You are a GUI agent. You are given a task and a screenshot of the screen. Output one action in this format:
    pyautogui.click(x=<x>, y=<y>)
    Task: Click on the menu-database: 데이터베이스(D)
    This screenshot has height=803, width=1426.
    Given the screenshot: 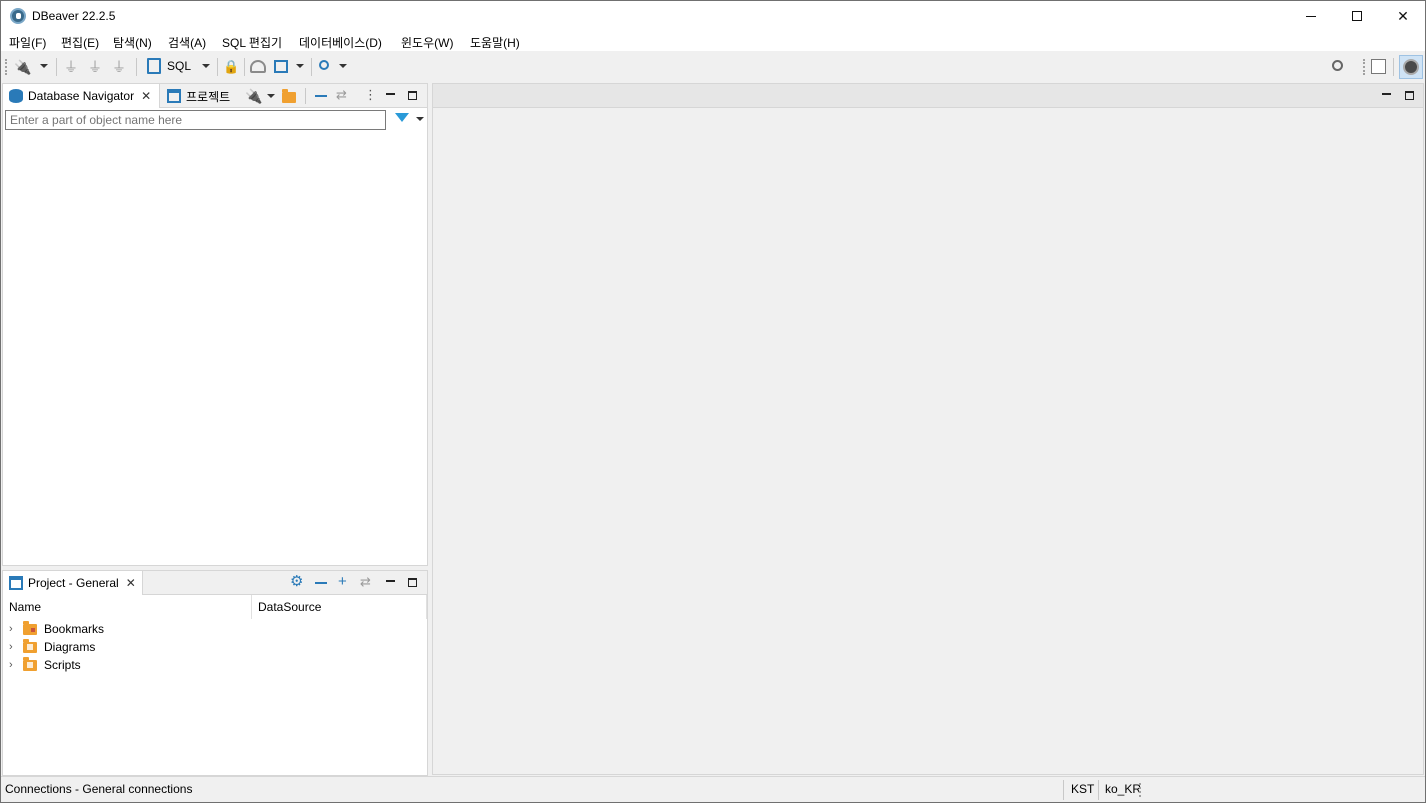 What is the action you would take?
    pyautogui.click(x=340, y=42)
    